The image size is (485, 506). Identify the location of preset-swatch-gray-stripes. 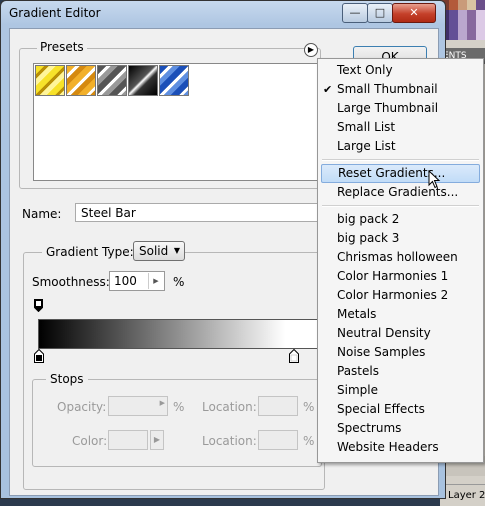
(112, 80).